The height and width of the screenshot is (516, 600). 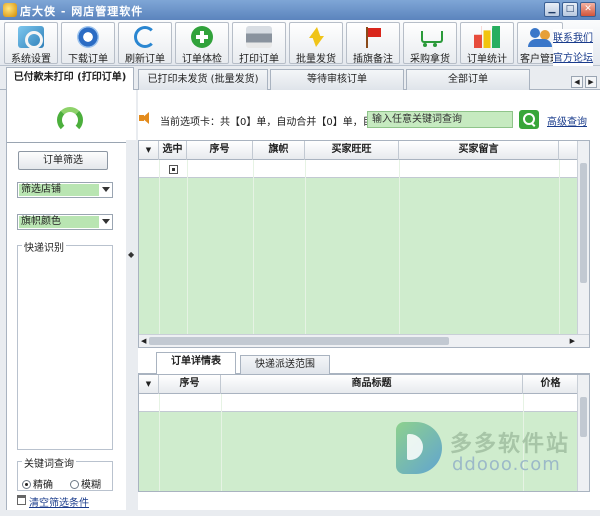 What do you see at coordinates (372, 384) in the screenshot?
I see `col-product-title: 商品标题` at bounding box center [372, 384].